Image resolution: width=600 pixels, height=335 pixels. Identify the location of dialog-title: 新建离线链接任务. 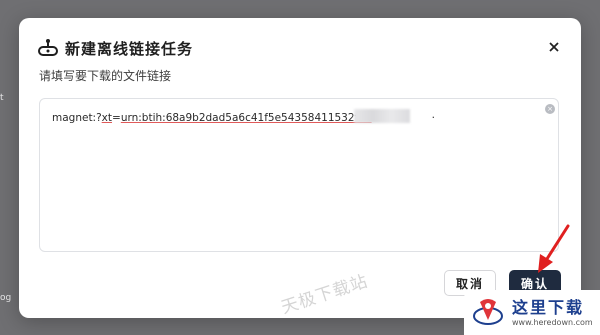
(129, 48).